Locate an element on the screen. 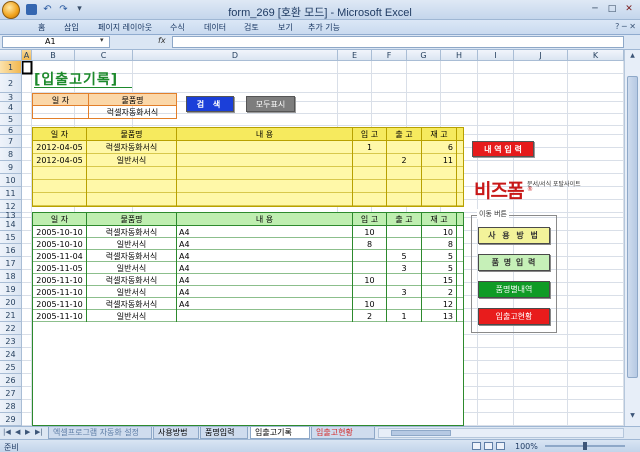  sheet-tab-product: 품명입력 is located at coordinates (224, 433).